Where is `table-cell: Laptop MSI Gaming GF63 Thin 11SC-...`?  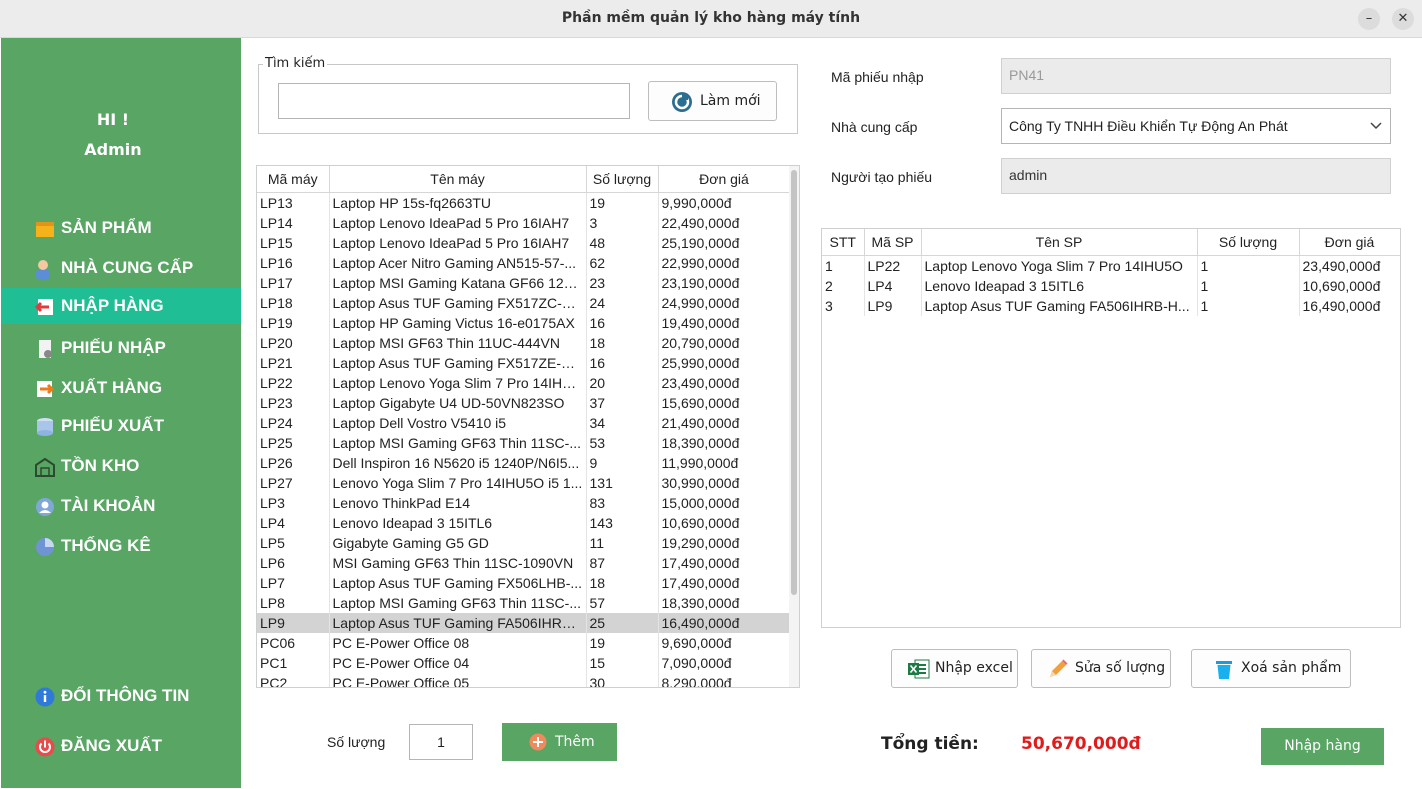
table-cell: Laptop MSI Gaming GF63 Thin 11SC-... is located at coordinates (458, 443).